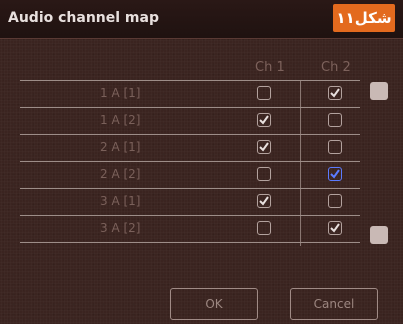 The height and width of the screenshot is (324, 403). I want to click on dialog-title: Audio channel map, so click(83, 18).